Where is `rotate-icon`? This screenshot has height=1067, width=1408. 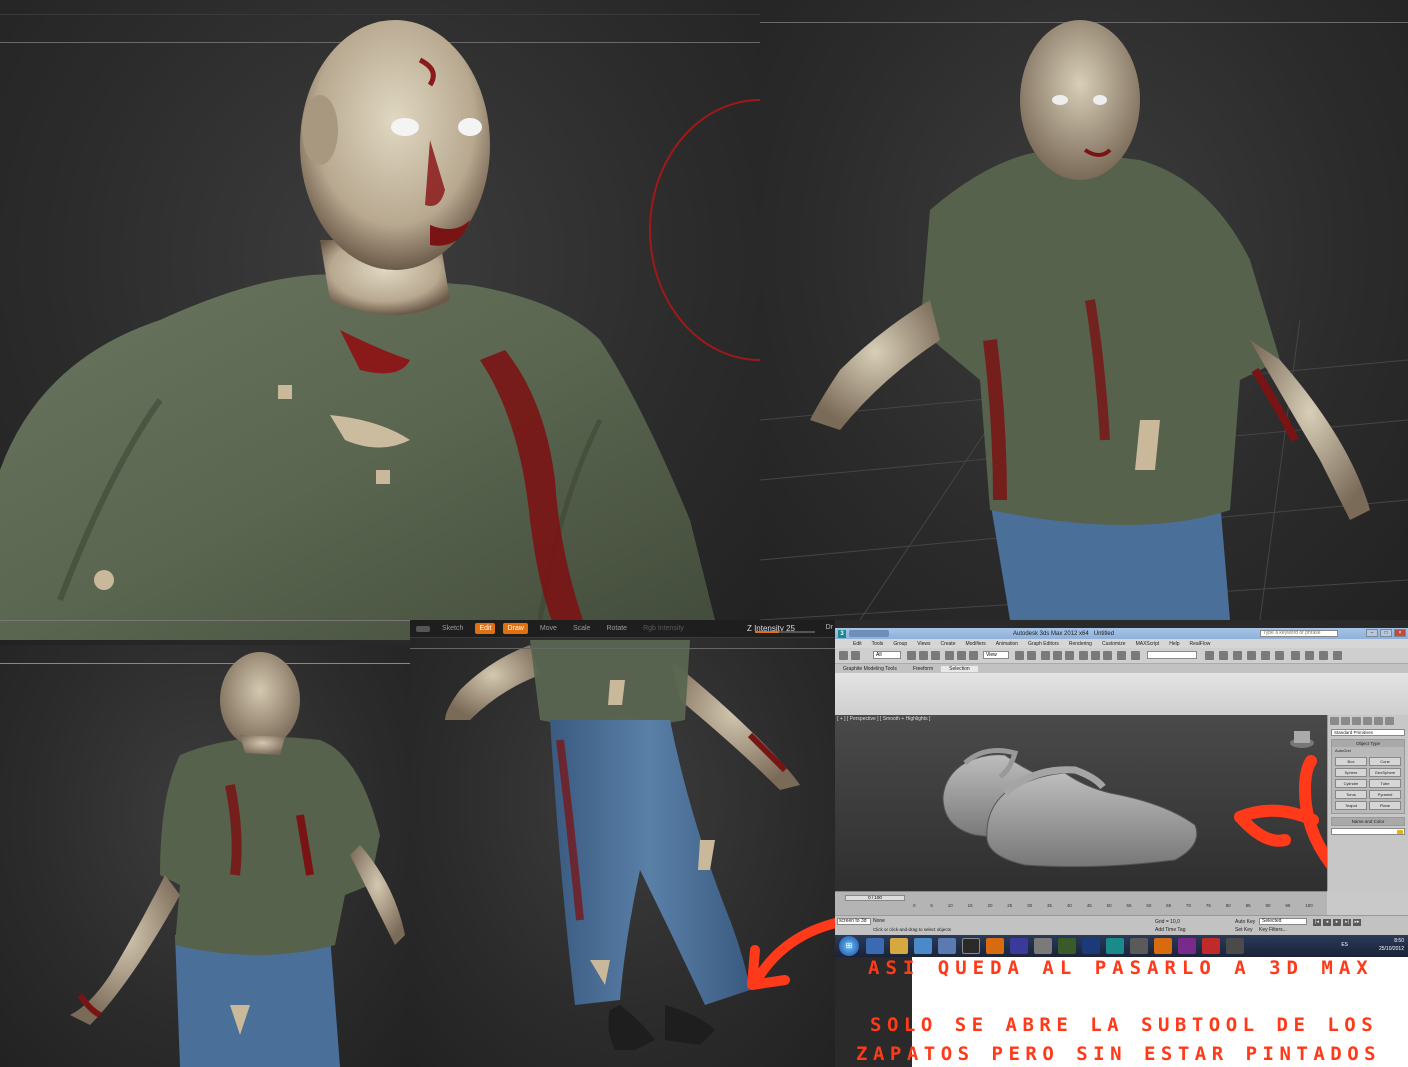
rotate-icon is located at coordinates (961, 655).